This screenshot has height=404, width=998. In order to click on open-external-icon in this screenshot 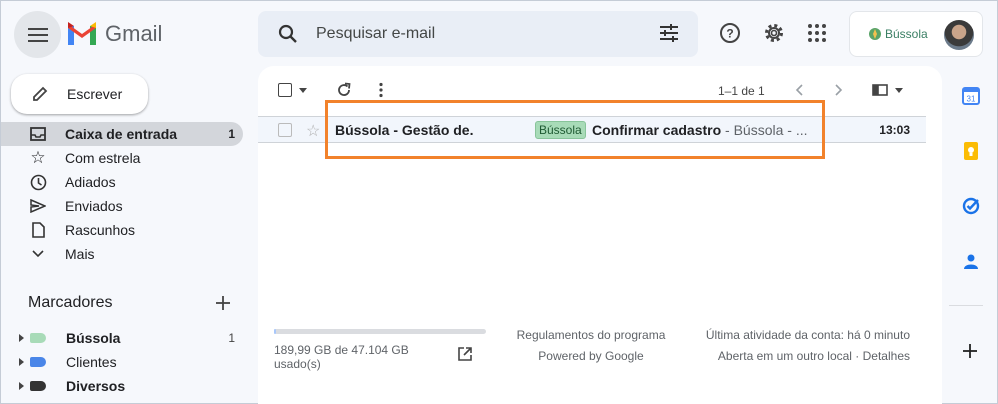, I will do `click(465, 354)`.